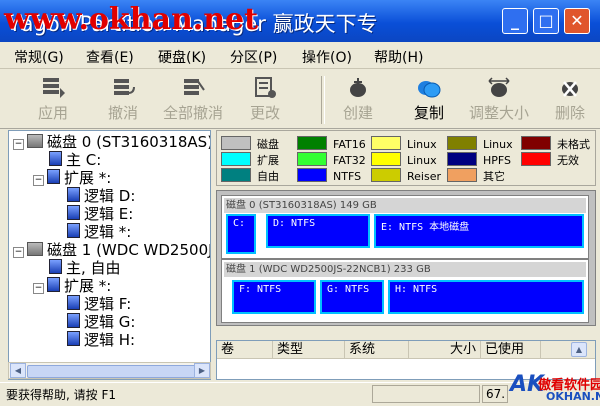  What do you see at coordinates (579, 349) in the screenshot?
I see `list-scroll-up-icon: ▲` at bounding box center [579, 349].